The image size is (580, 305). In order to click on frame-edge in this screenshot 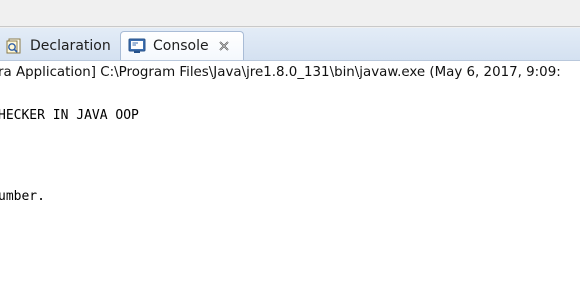, I will do `click(290, 26)`.